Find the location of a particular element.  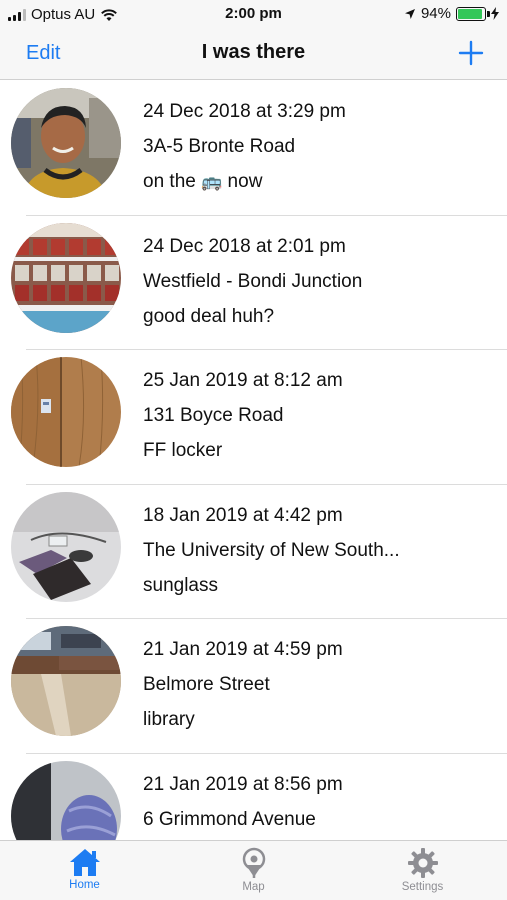

library-floor-photo is located at coordinates (66, 681).